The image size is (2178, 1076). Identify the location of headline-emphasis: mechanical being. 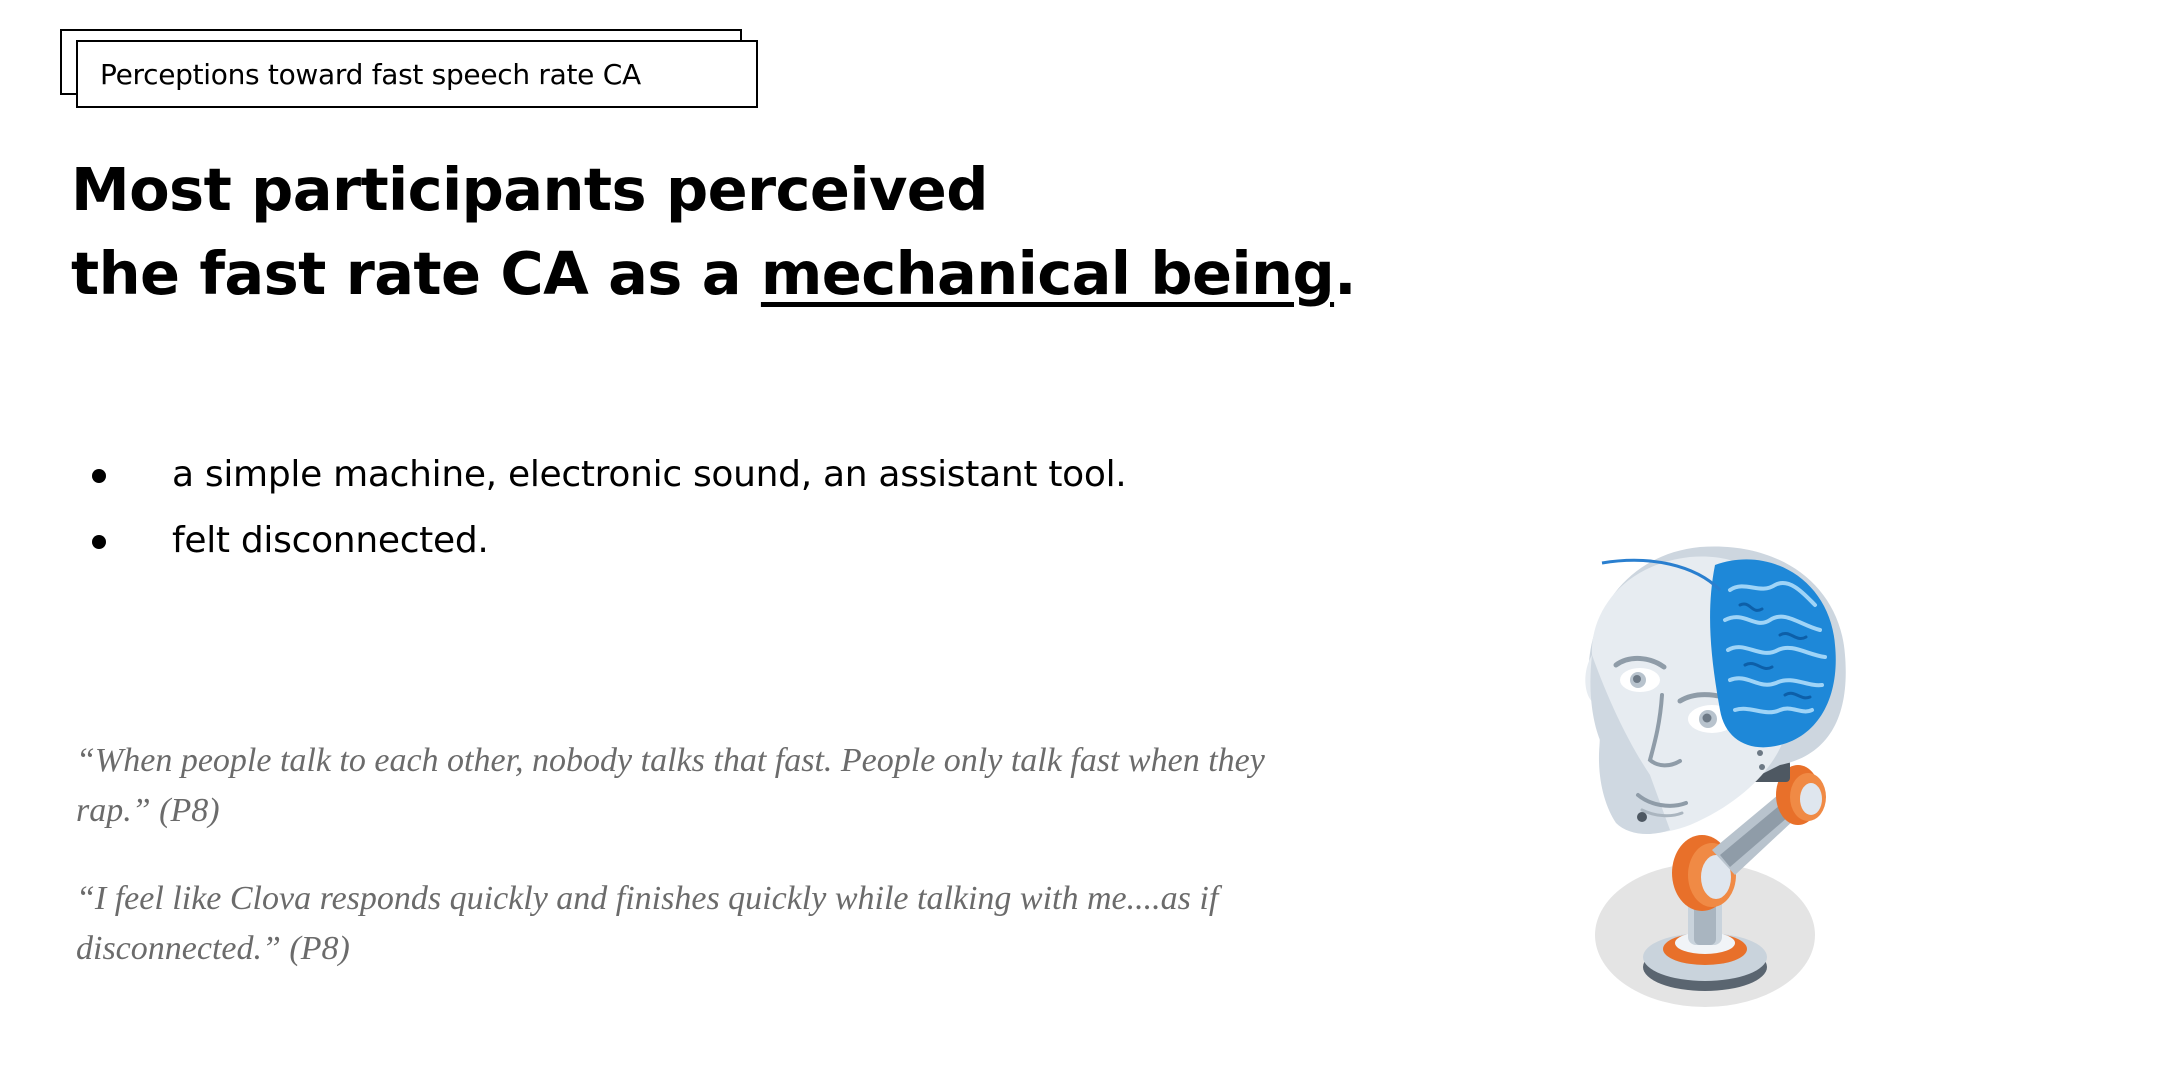
(1047, 273).